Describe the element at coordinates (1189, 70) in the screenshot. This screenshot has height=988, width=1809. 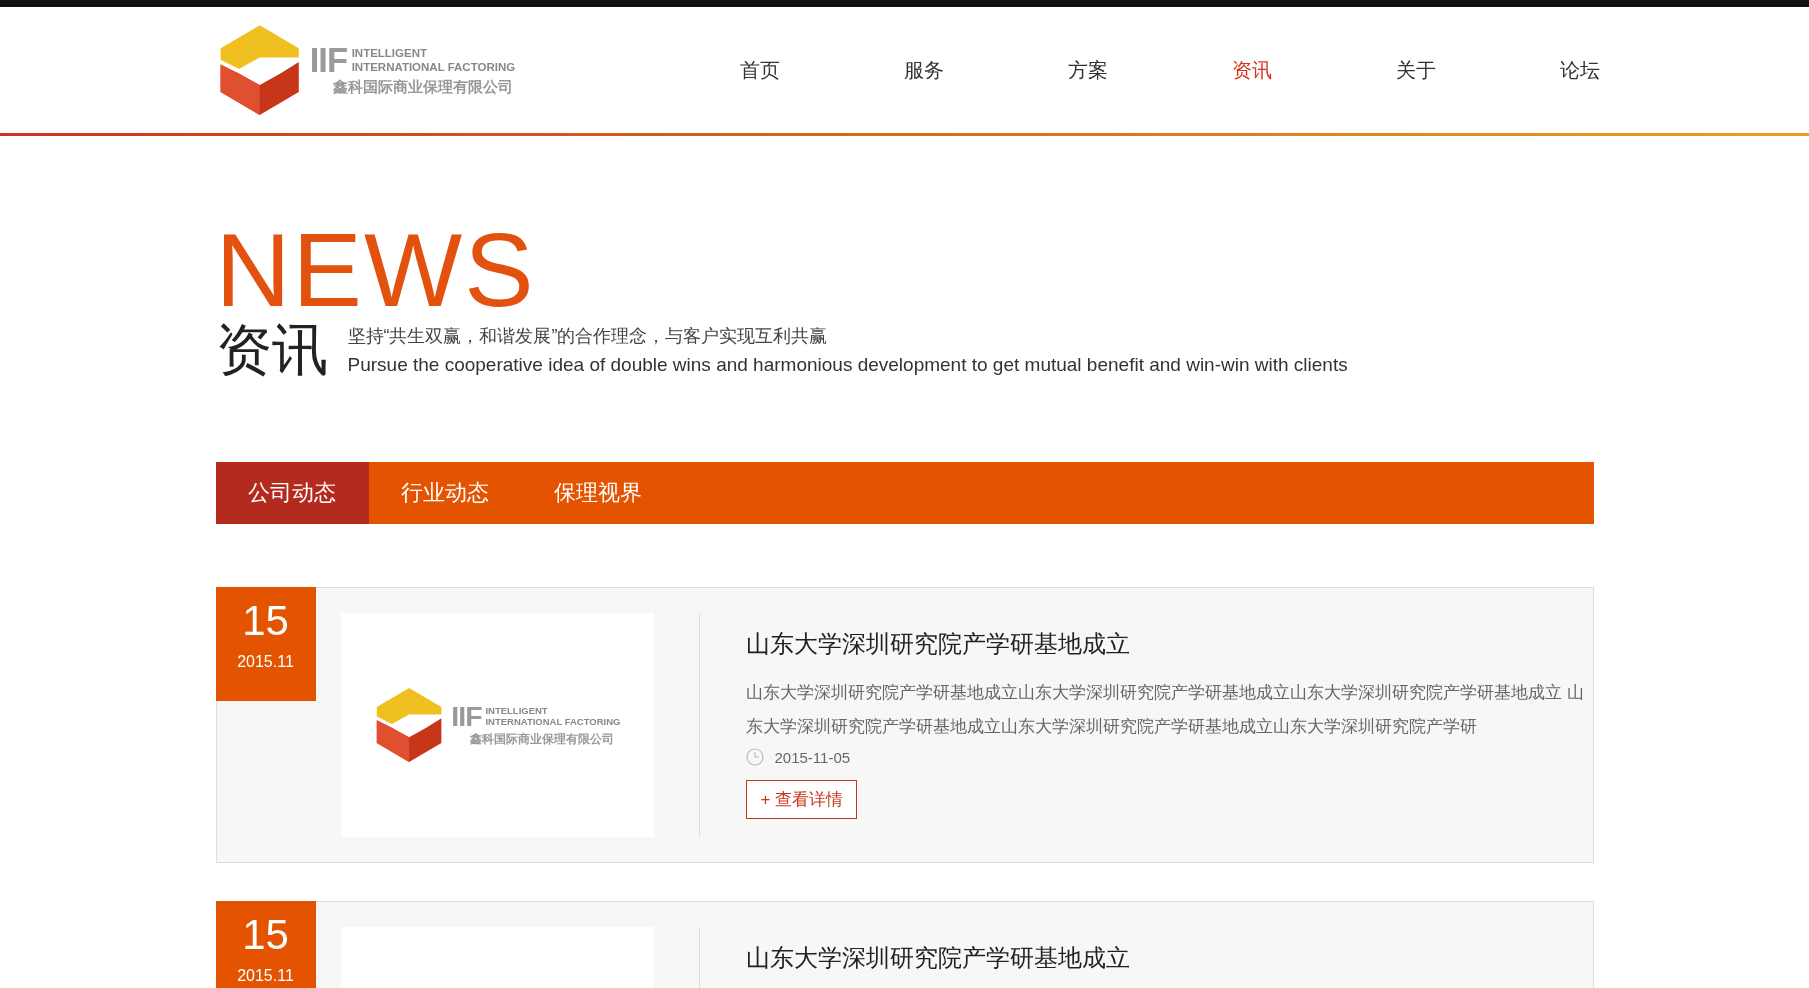
I see `nav-link: 资讯` at that location.